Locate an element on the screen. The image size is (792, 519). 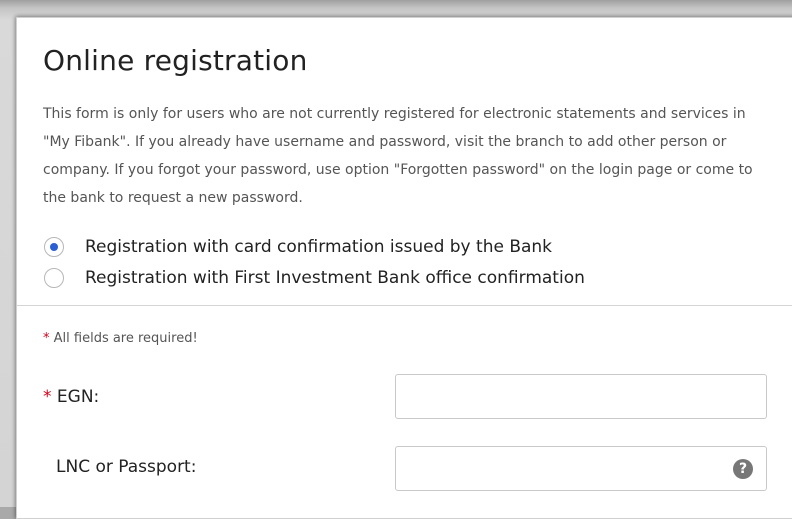
radio-button is located at coordinates (54, 278).